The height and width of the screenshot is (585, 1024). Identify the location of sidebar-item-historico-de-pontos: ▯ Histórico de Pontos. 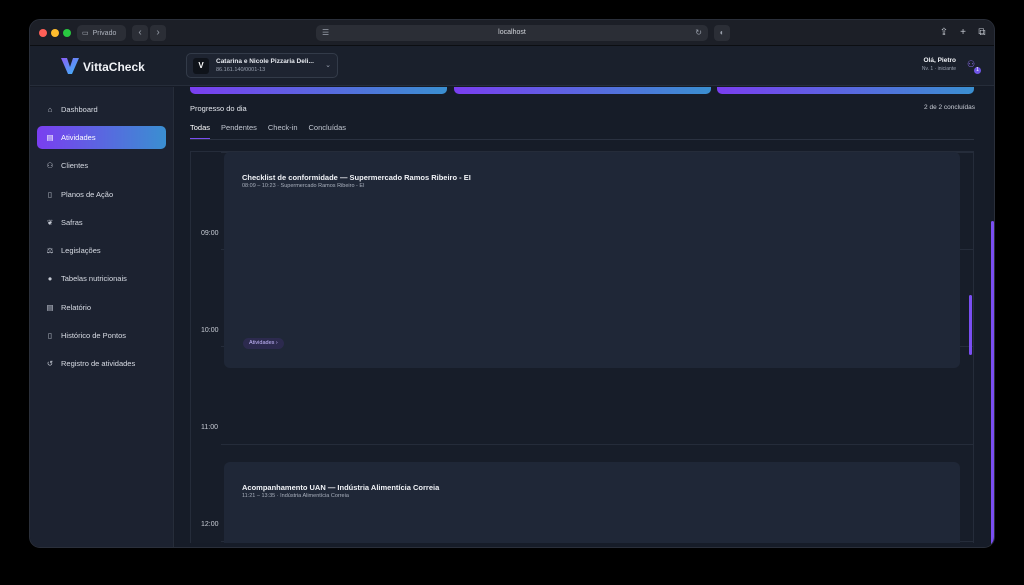
(101, 335).